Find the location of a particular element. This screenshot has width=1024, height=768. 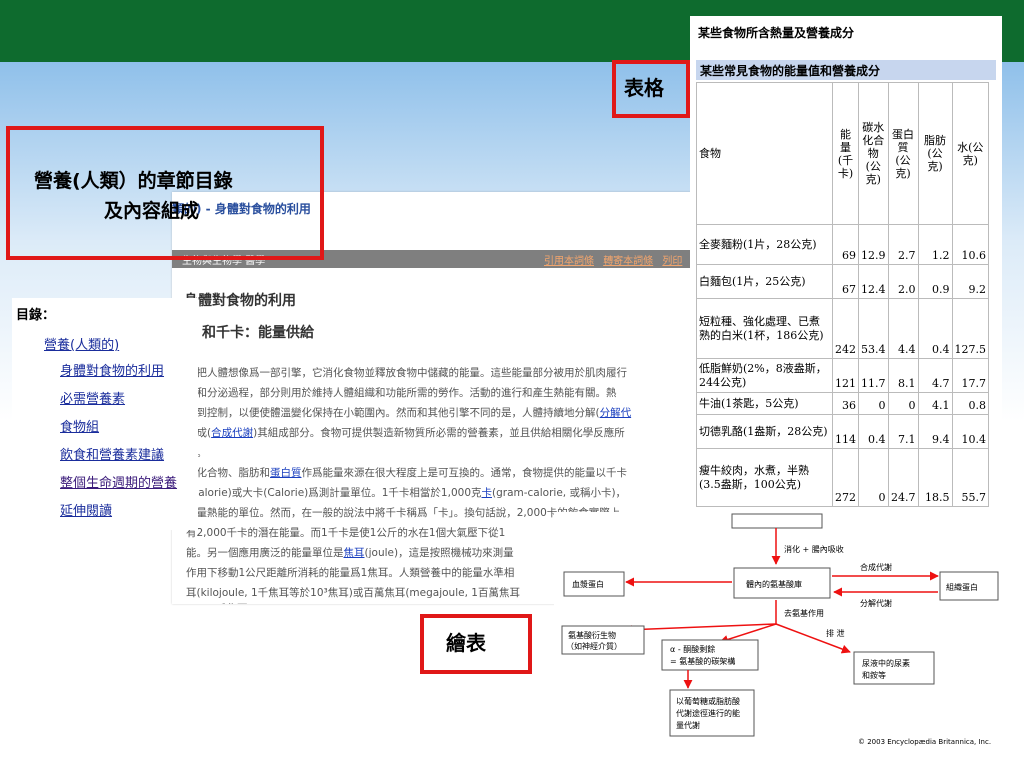

chapter-caption-line2: 及內容組成 is located at coordinates (152, 211).